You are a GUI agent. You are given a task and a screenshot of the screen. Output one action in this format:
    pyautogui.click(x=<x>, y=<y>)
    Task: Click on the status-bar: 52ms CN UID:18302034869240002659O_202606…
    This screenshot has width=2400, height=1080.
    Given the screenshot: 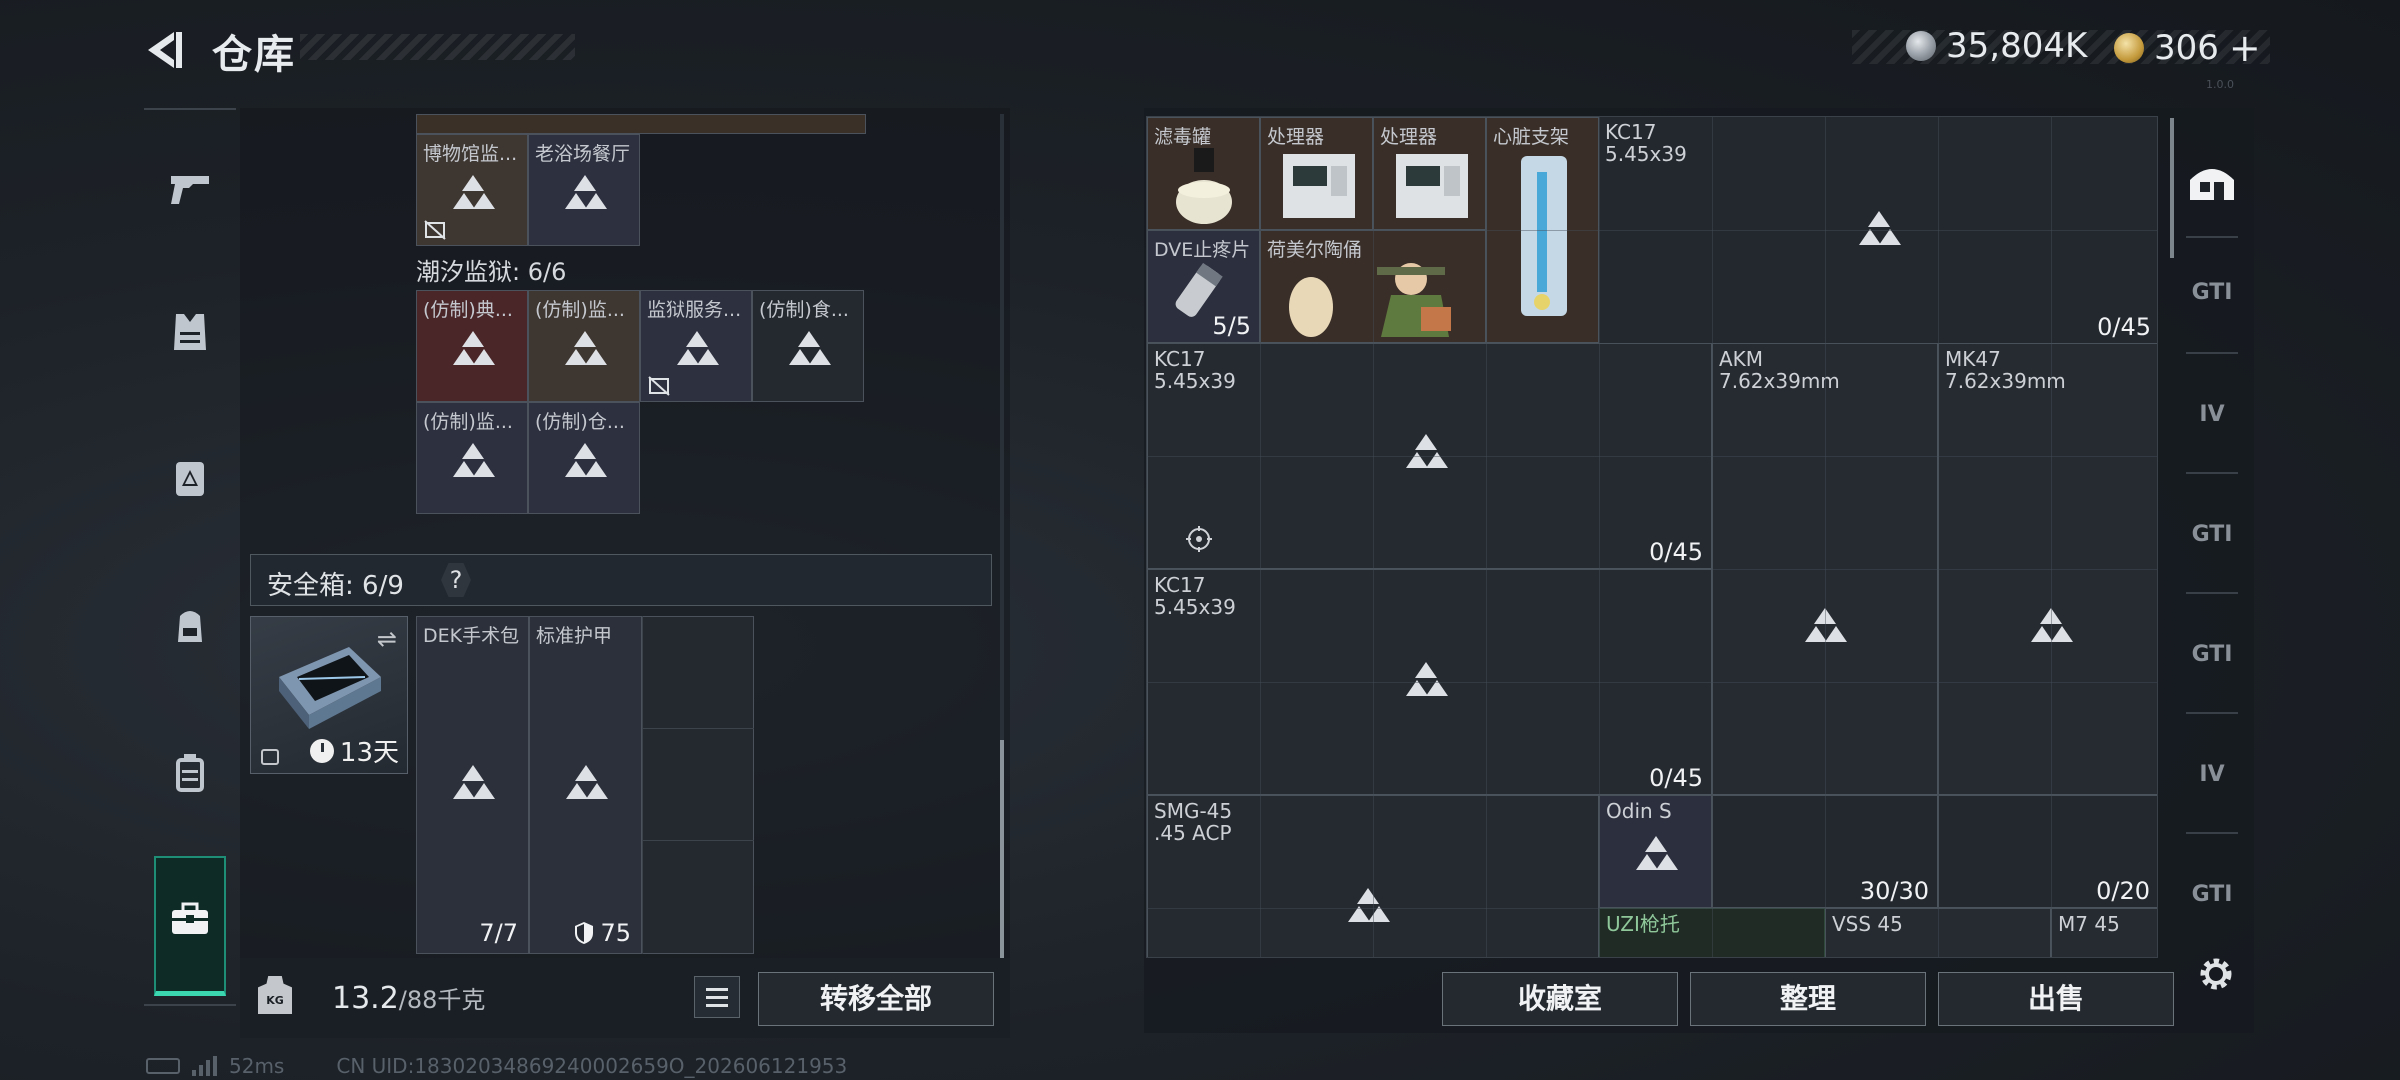 What is the action you would take?
    pyautogui.click(x=496, y=1066)
    